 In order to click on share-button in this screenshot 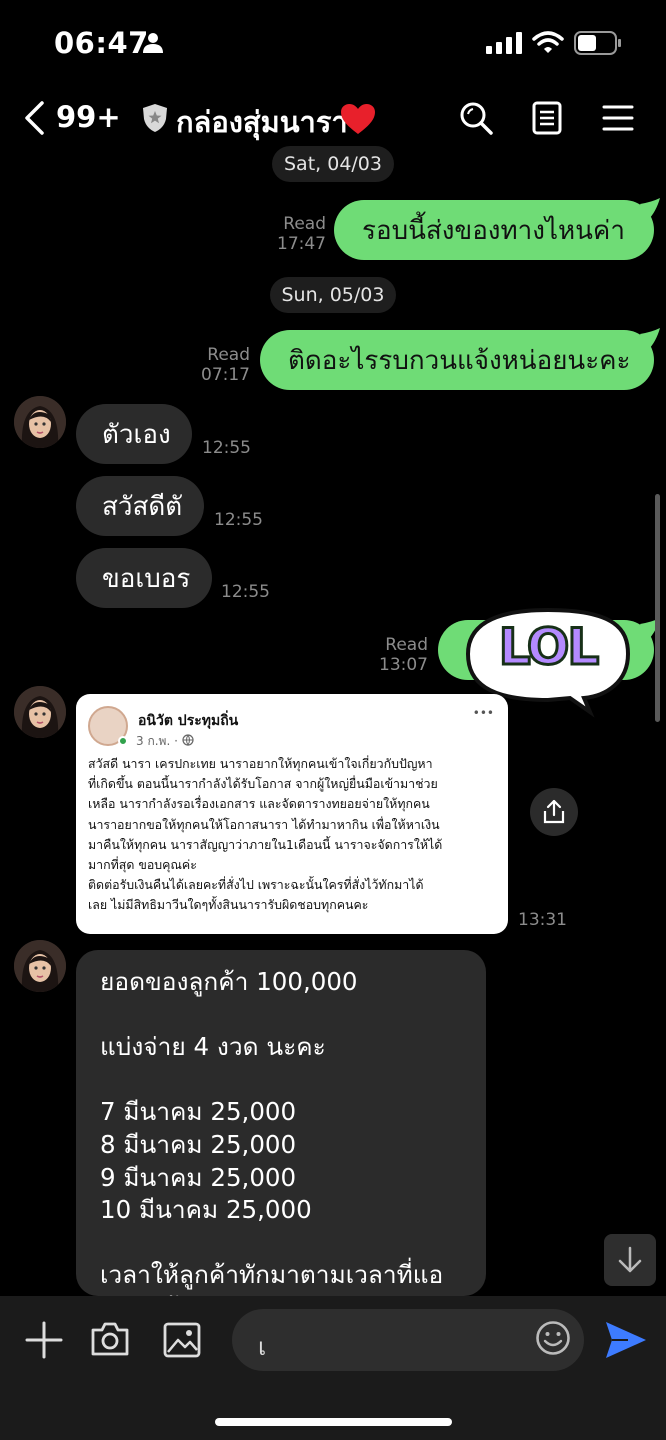, I will do `click(554, 812)`.